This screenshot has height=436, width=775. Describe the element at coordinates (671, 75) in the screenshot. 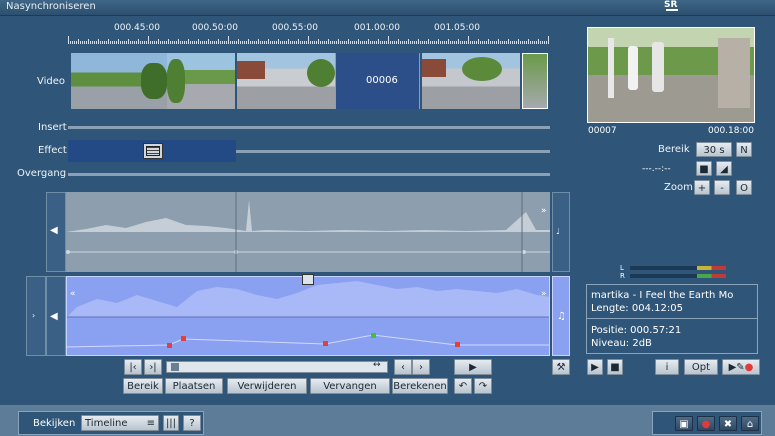

I see `preview-window` at that location.